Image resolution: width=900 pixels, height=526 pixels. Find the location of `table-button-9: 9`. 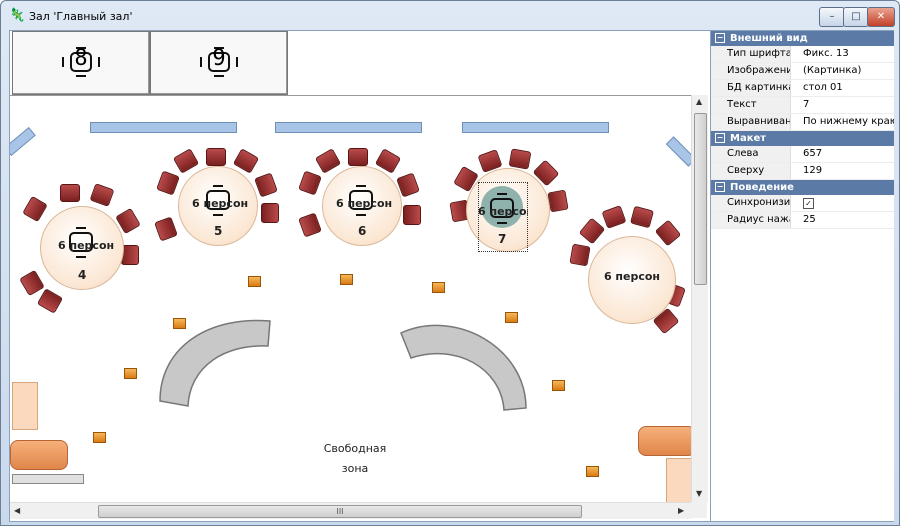

table-button-9: 9 is located at coordinates (219, 63).